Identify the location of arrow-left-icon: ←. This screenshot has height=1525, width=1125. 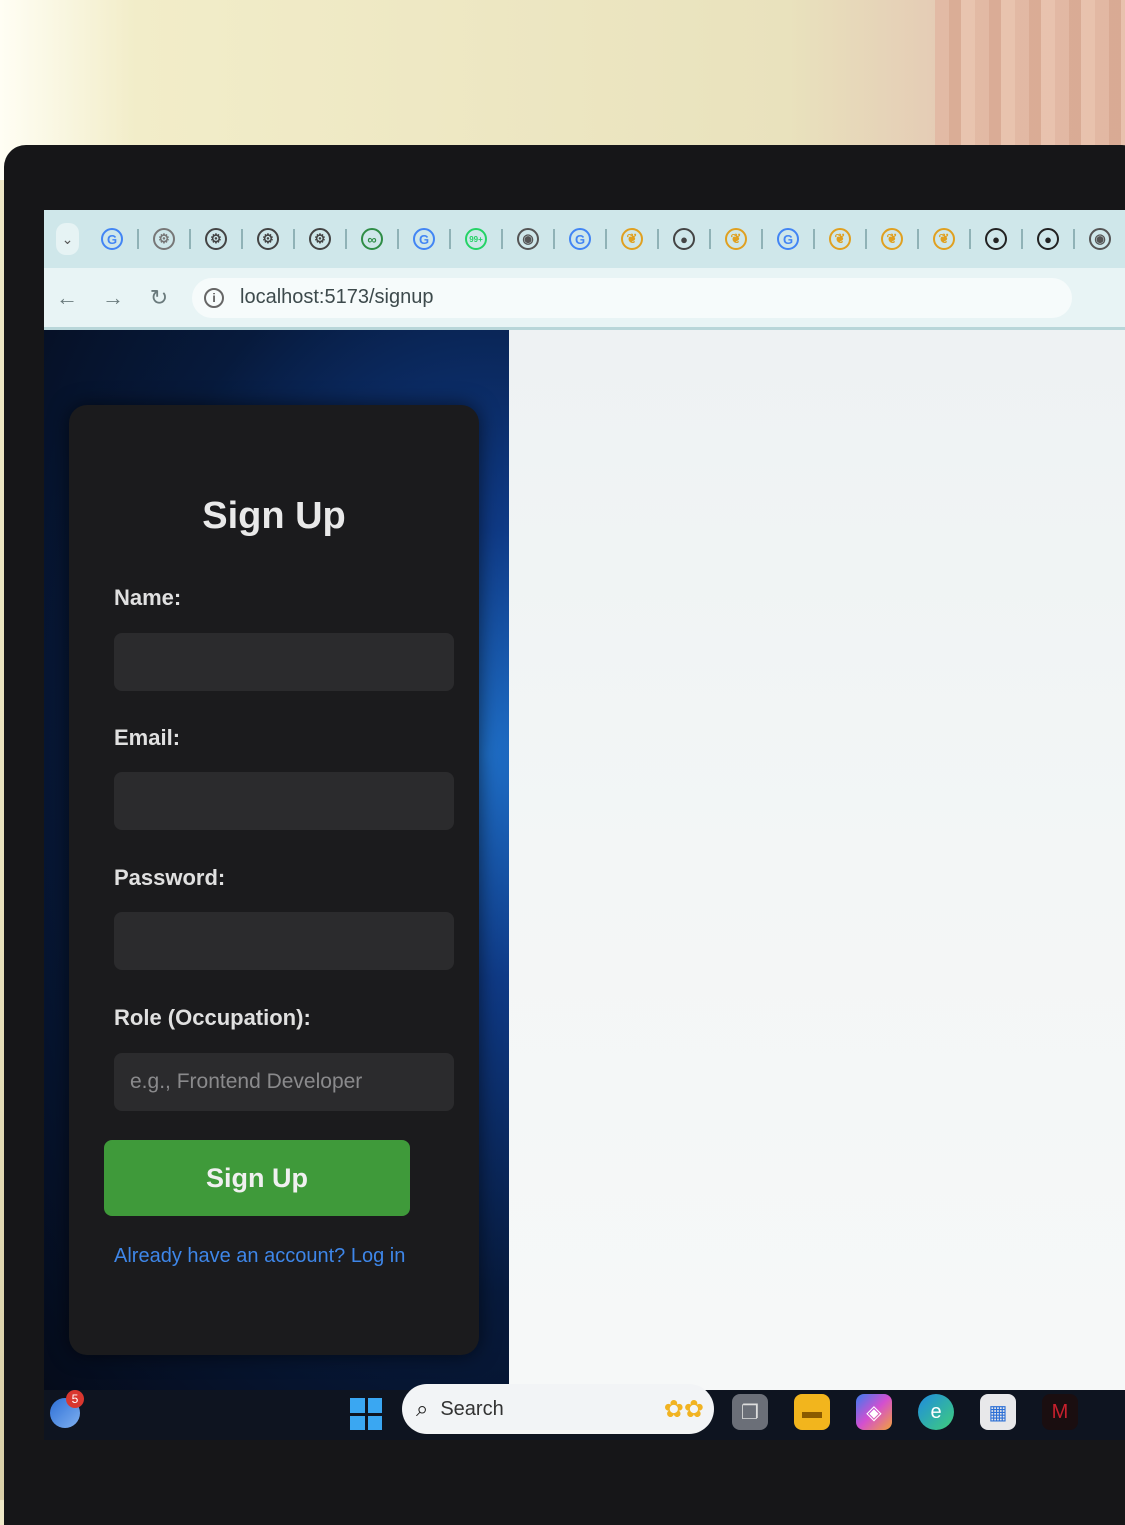
(67, 297).